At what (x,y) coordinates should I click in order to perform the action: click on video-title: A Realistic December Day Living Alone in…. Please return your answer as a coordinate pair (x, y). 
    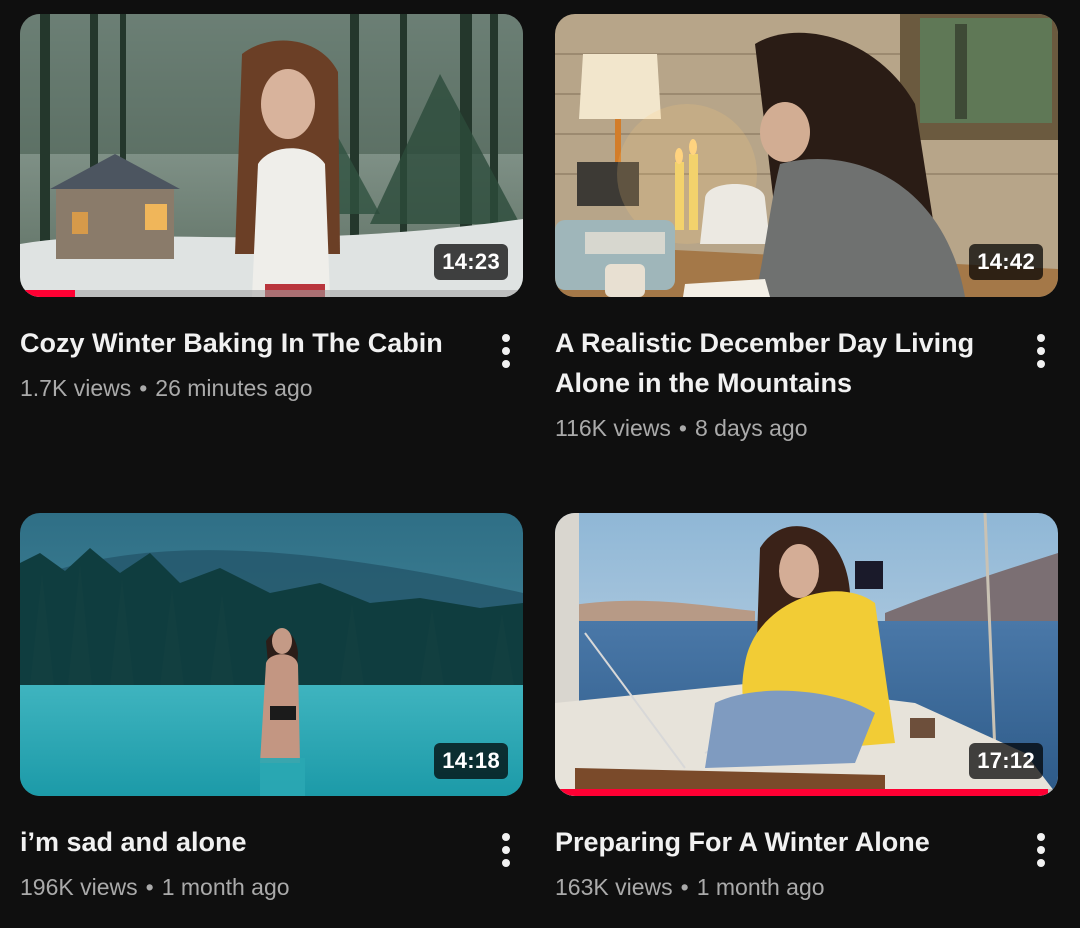
    Looking at the image, I should click on (806, 363).